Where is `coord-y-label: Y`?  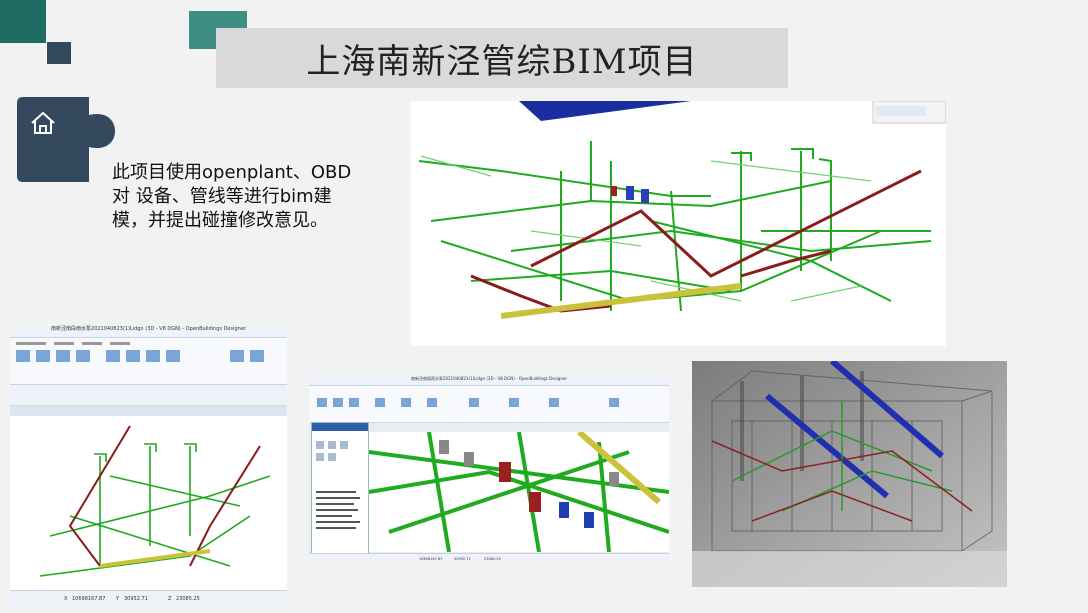 coord-y-label: Y is located at coordinates (118, 599).